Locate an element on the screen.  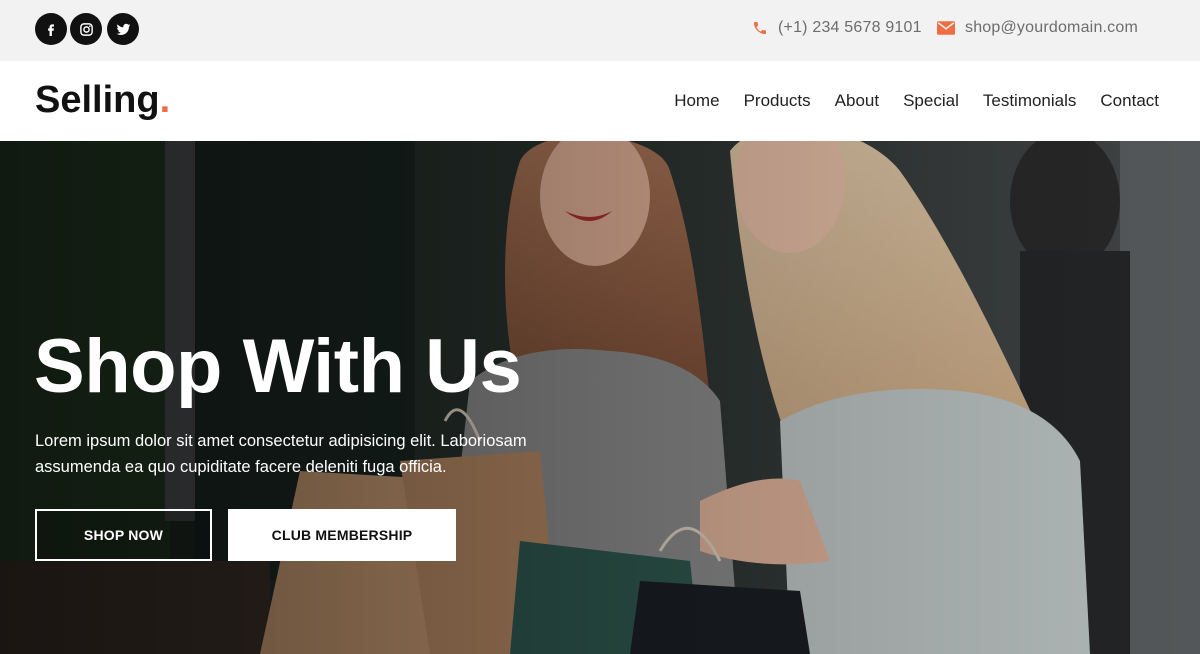
mail-icon is located at coordinates (946, 28).